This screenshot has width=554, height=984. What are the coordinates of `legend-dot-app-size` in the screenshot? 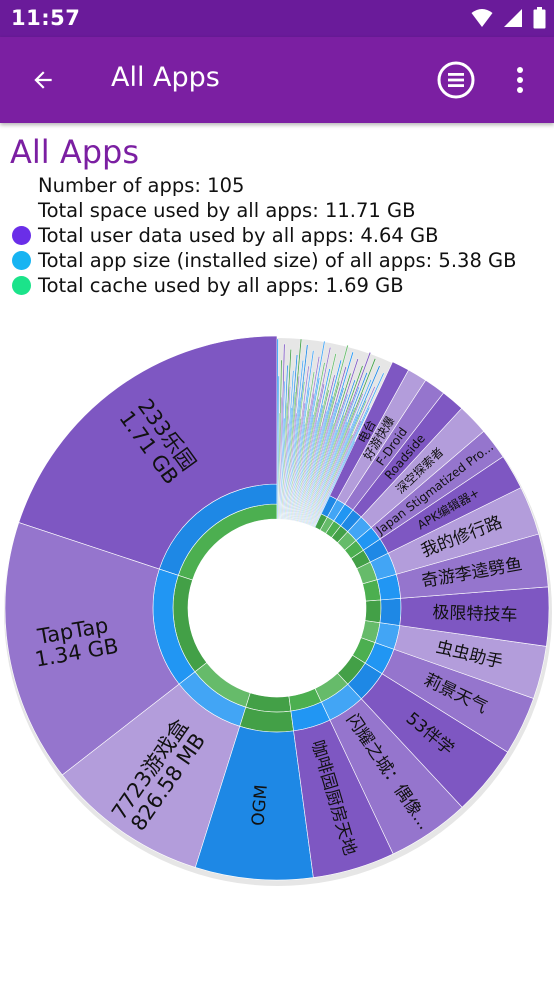 It's located at (21, 260).